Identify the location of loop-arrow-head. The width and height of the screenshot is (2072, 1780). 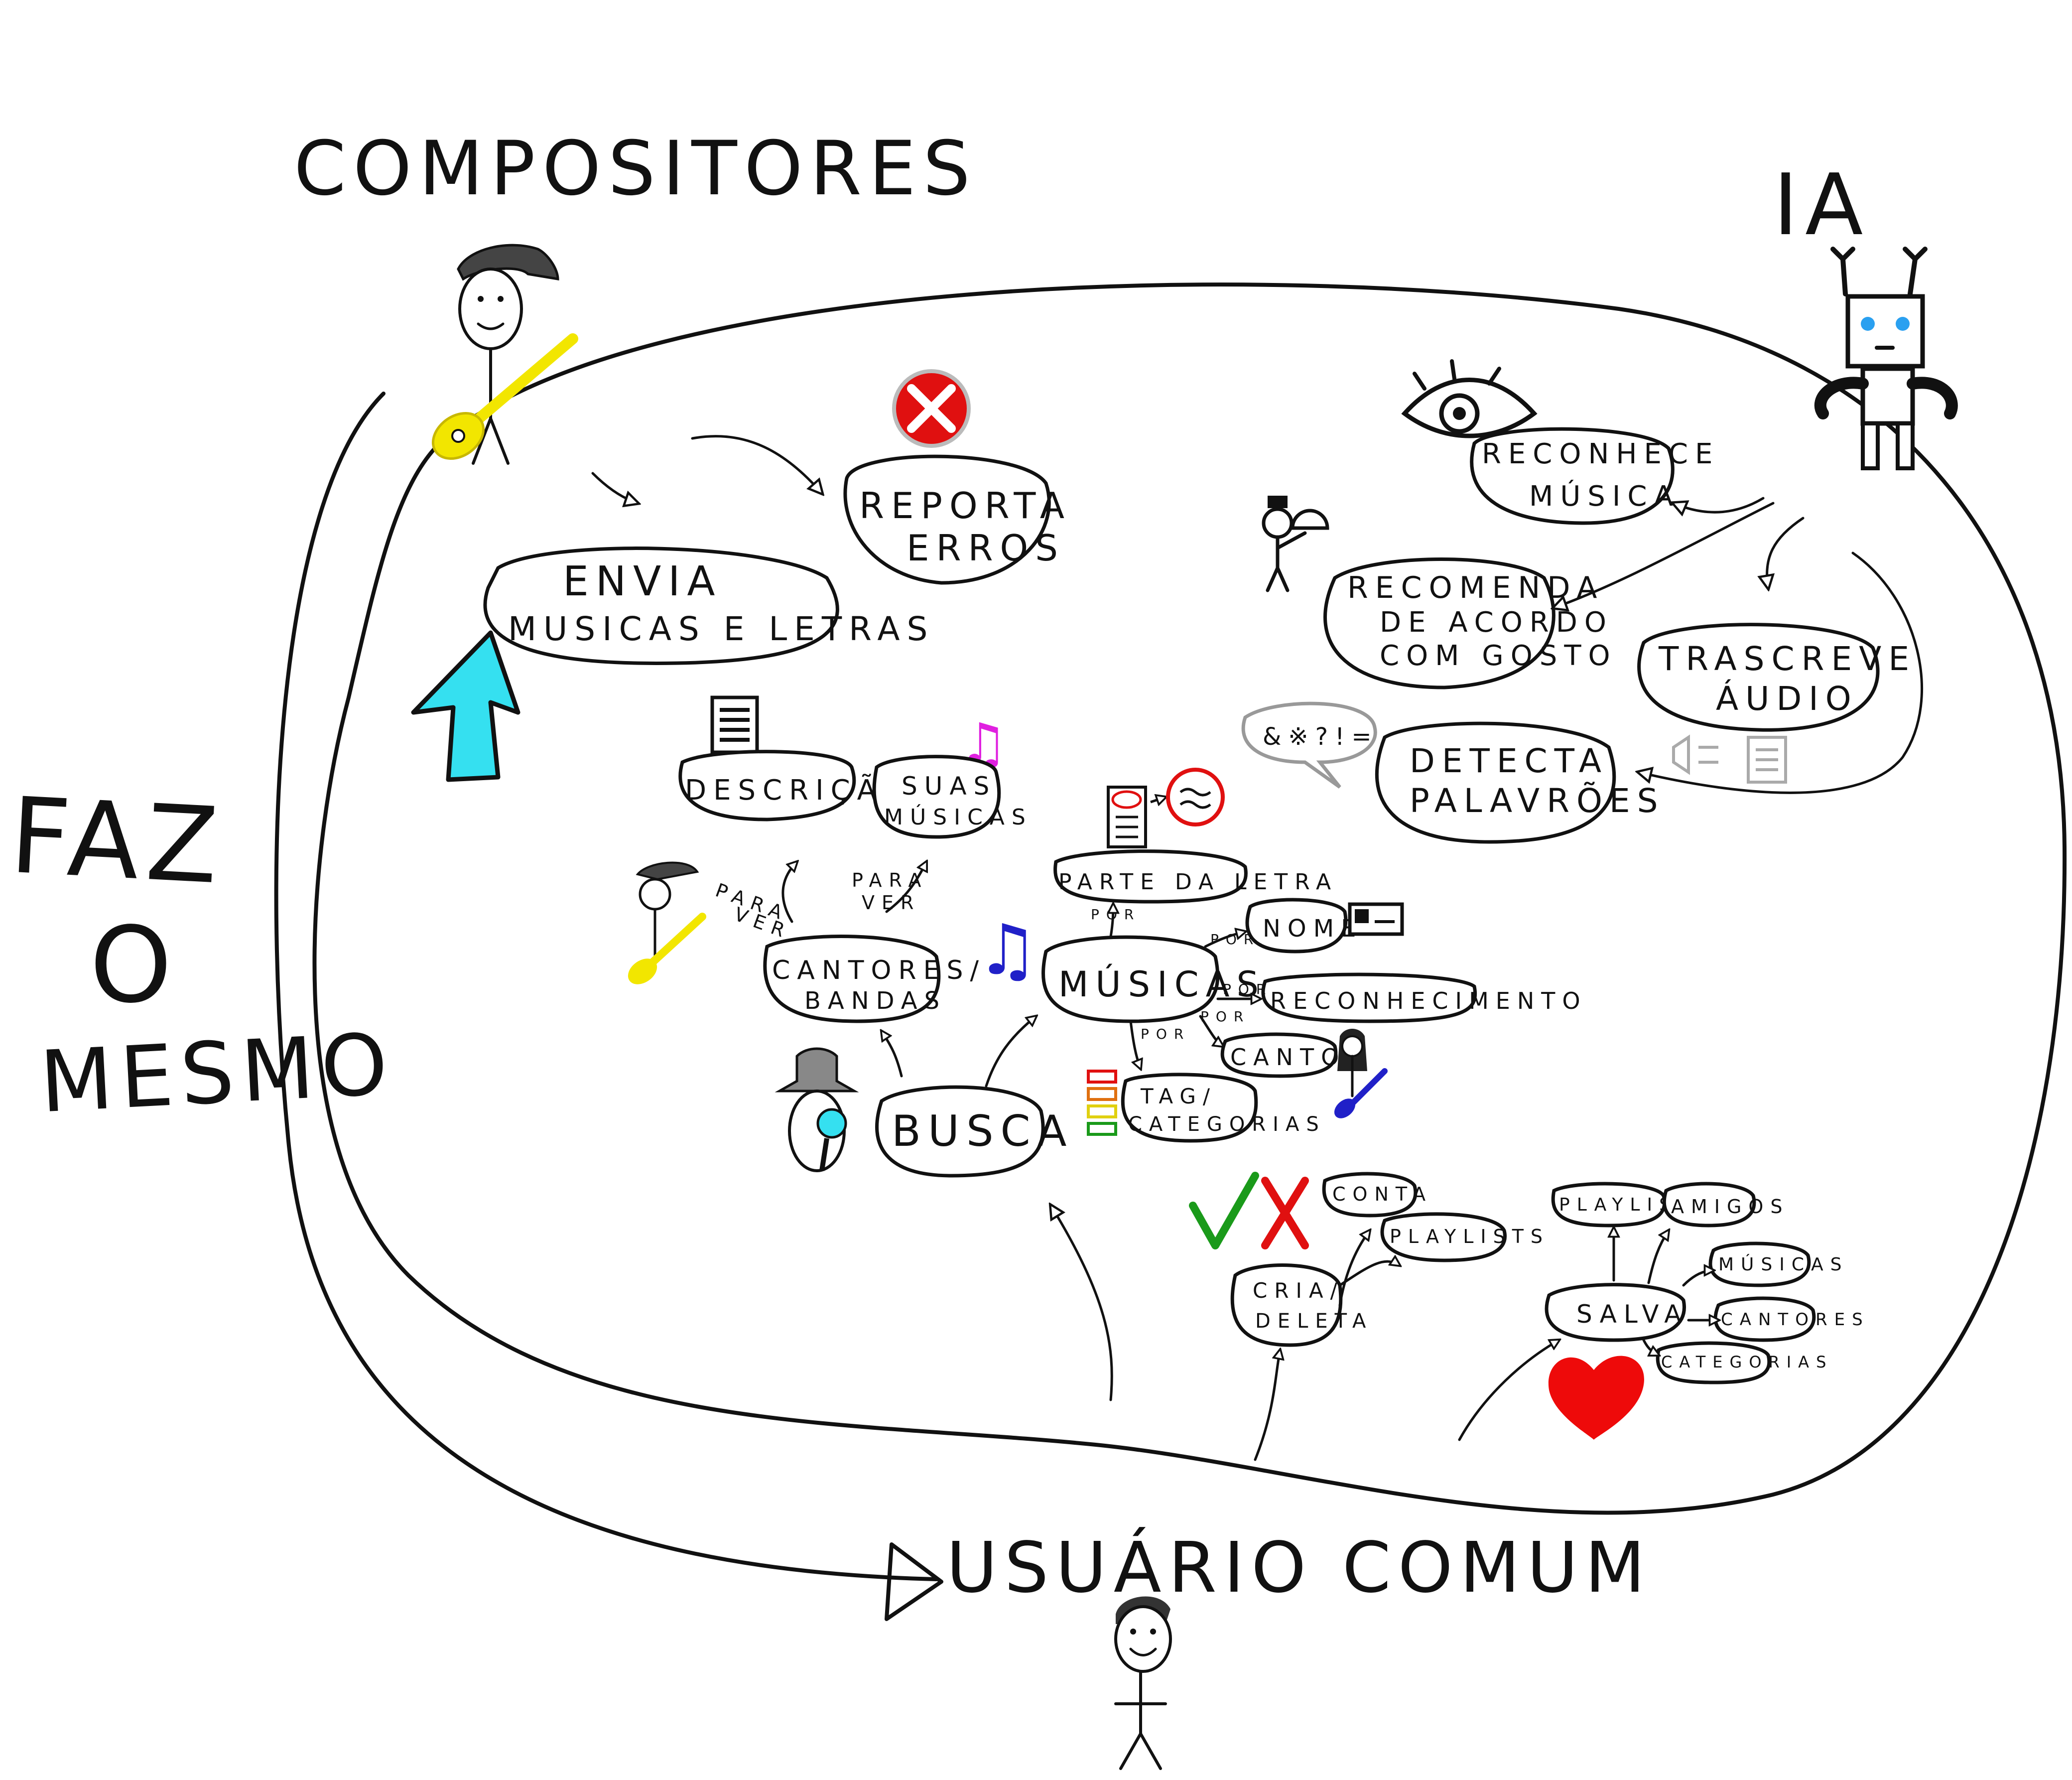
(914, 1581).